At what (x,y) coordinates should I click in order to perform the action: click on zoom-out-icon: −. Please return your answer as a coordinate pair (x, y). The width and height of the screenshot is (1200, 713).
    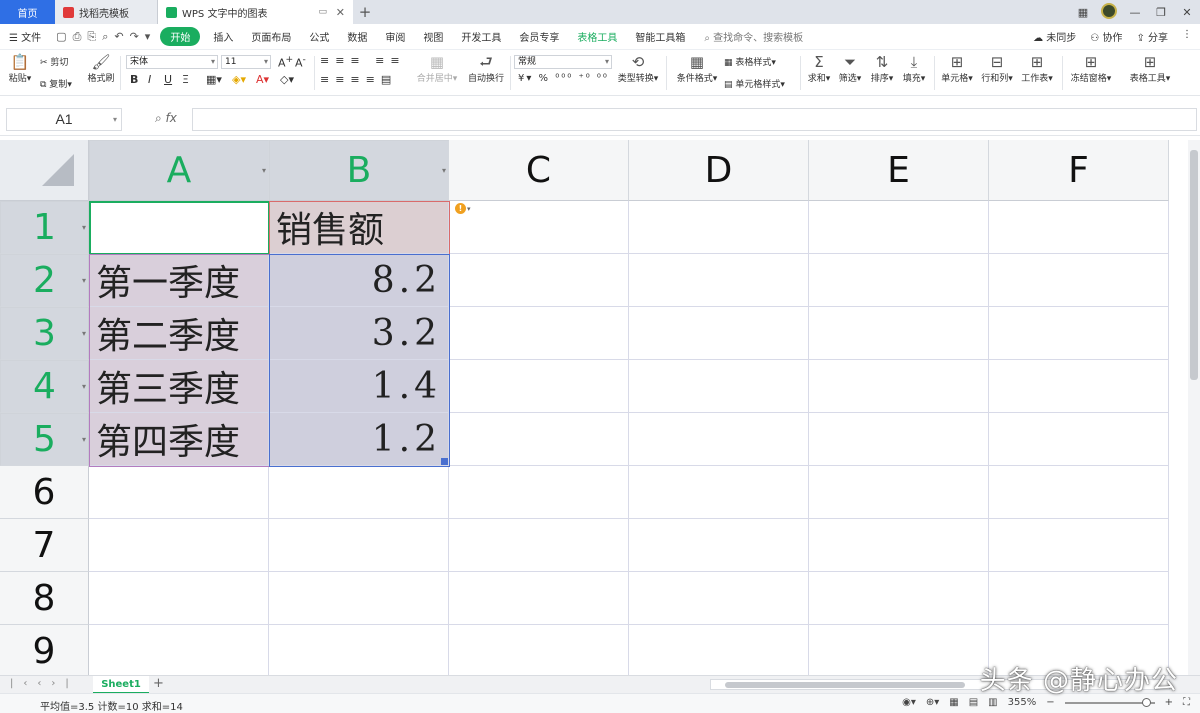
    Looking at the image, I should click on (1050, 702).